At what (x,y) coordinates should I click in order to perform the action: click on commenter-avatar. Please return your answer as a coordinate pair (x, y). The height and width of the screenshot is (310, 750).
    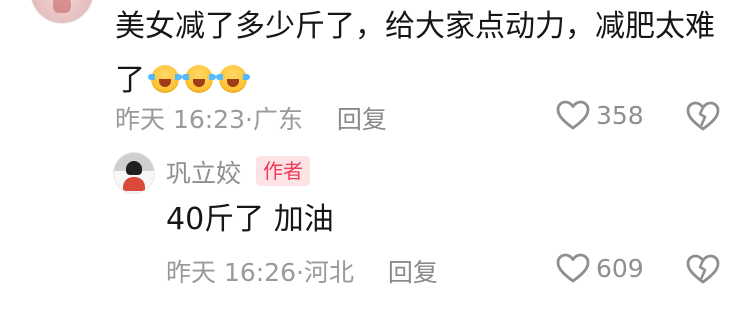
    Looking at the image, I should click on (62, 12).